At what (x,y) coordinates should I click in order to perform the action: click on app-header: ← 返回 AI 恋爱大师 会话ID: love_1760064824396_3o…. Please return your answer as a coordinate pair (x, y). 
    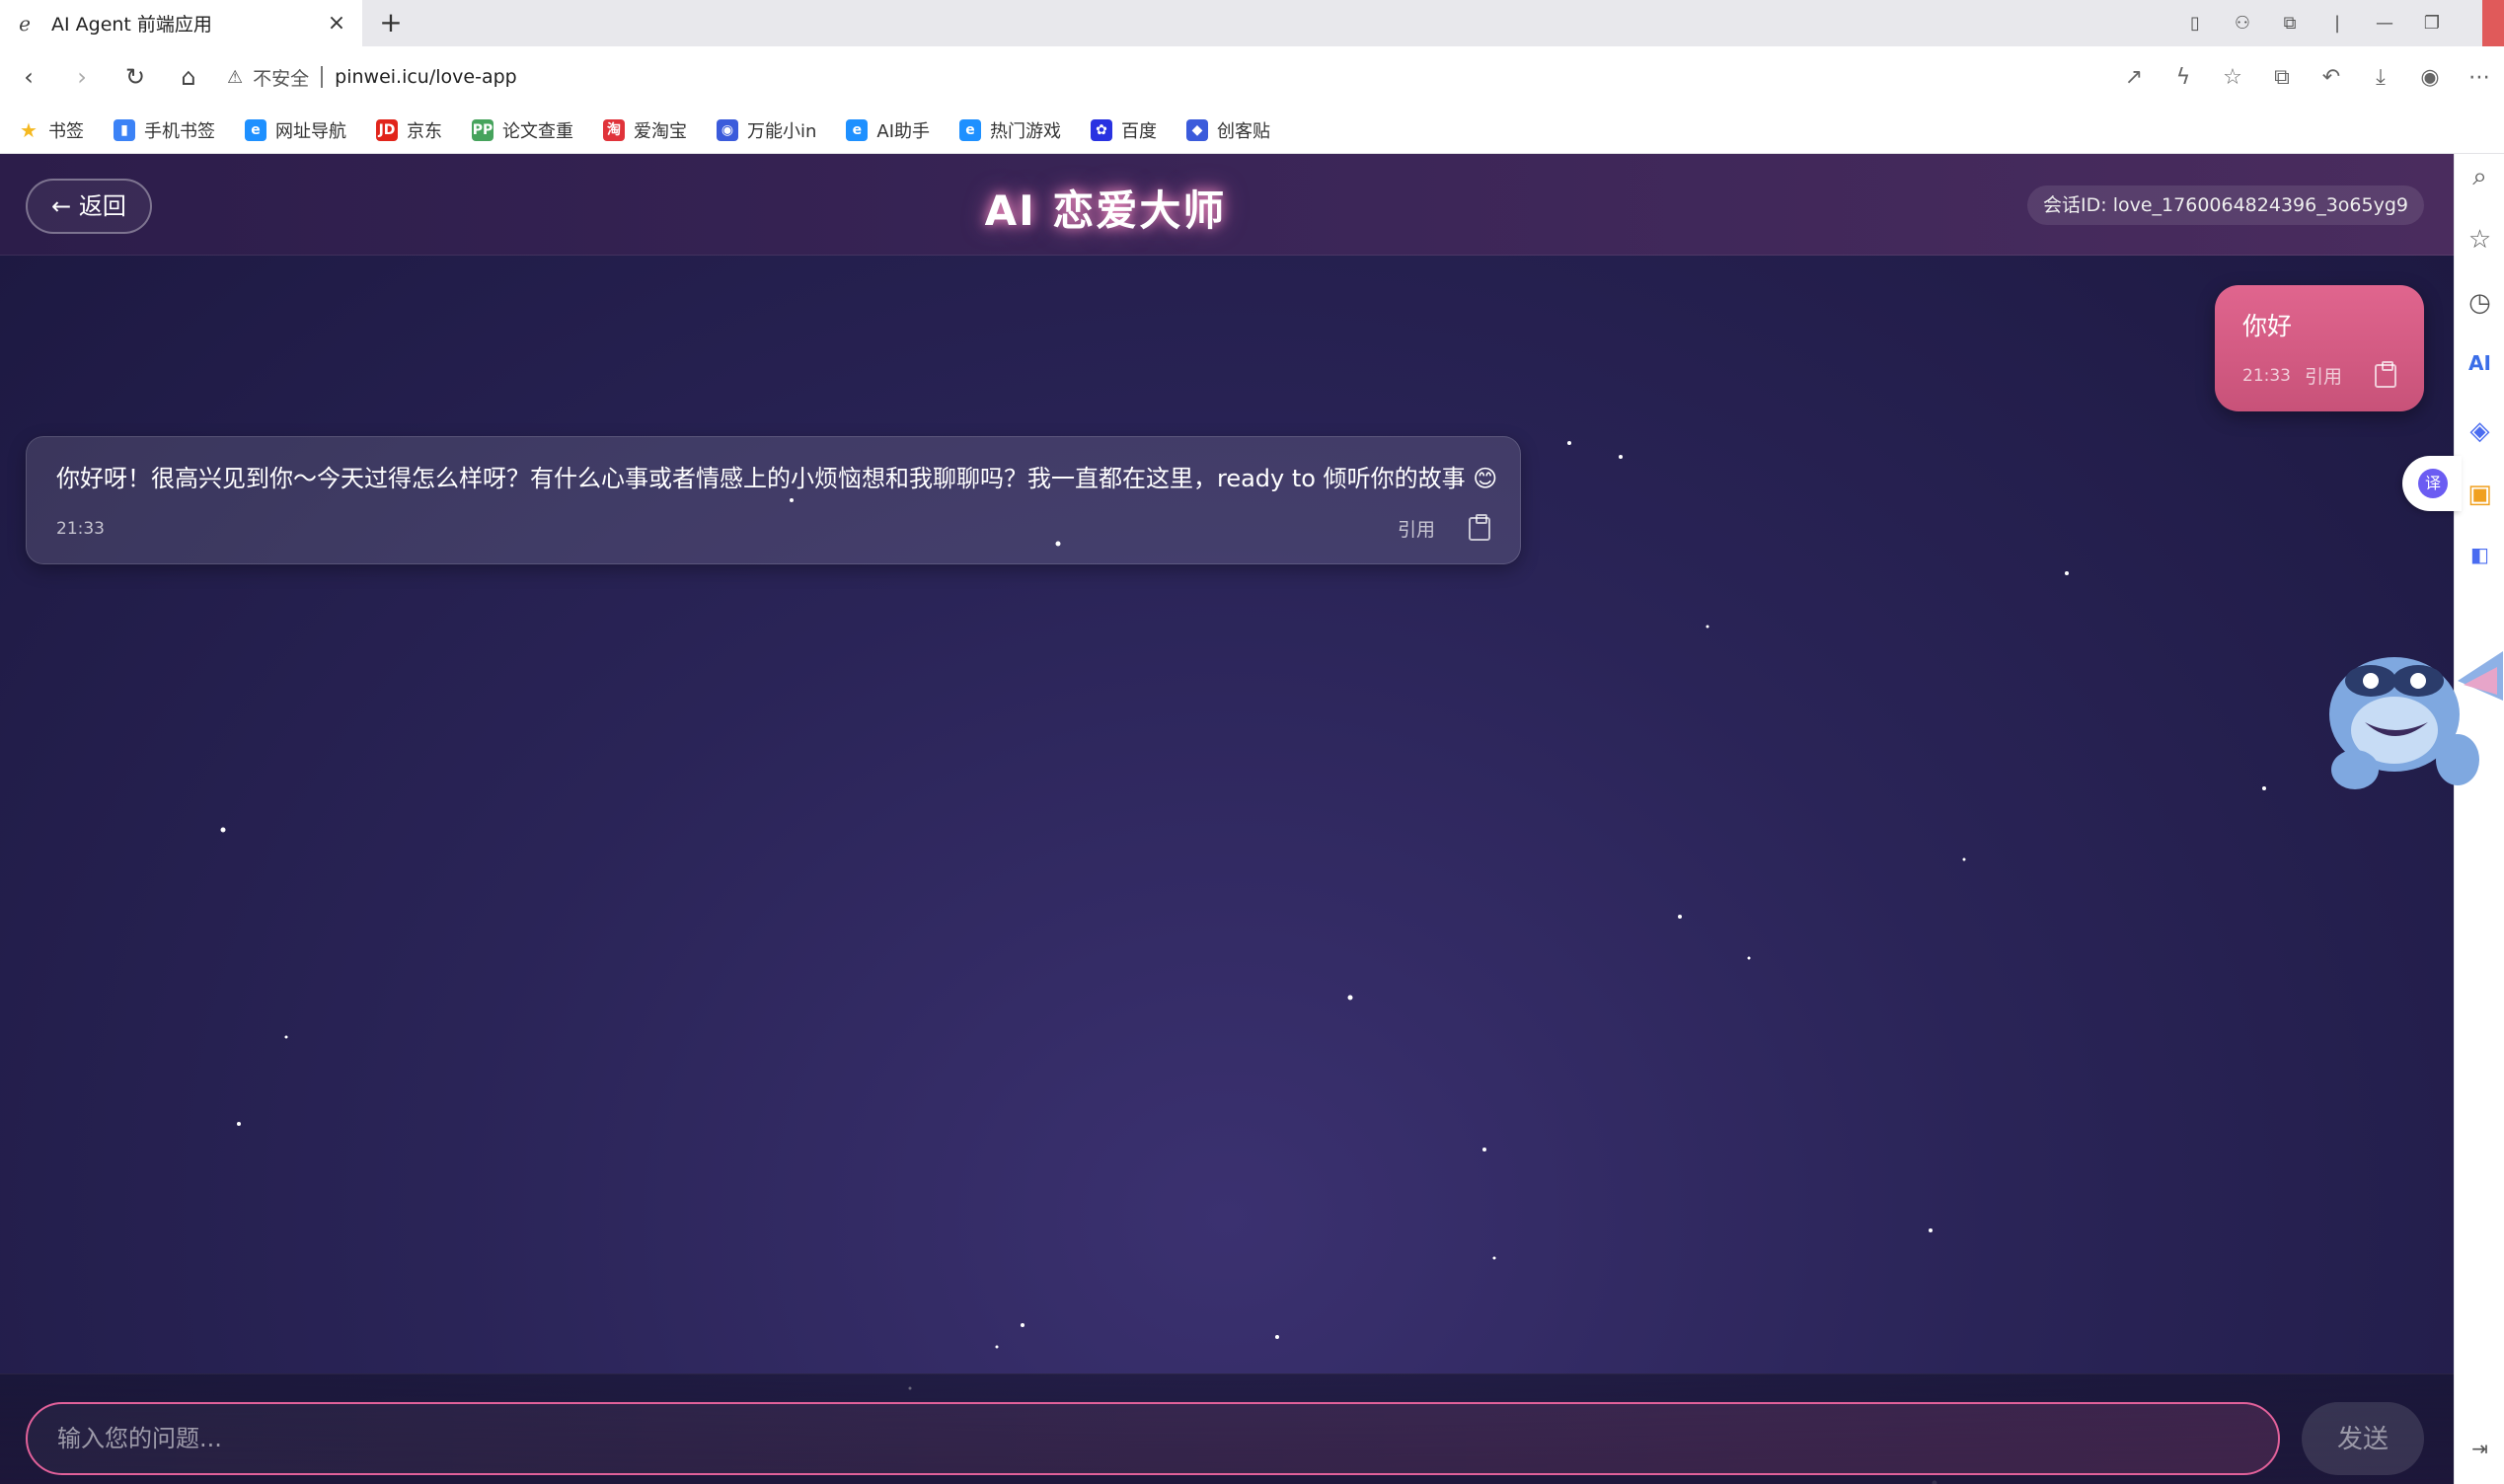
    Looking at the image, I should click on (1227, 205).